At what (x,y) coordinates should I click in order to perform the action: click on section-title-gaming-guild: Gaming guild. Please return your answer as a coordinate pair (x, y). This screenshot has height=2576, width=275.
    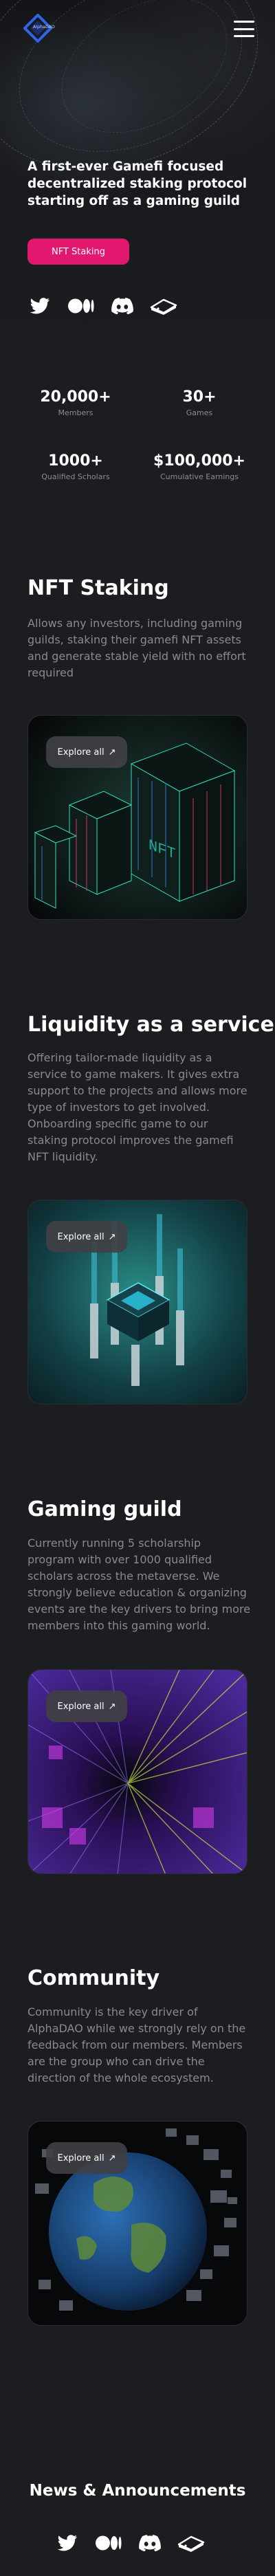
    Looking at the image, I should click on (105, 1509).